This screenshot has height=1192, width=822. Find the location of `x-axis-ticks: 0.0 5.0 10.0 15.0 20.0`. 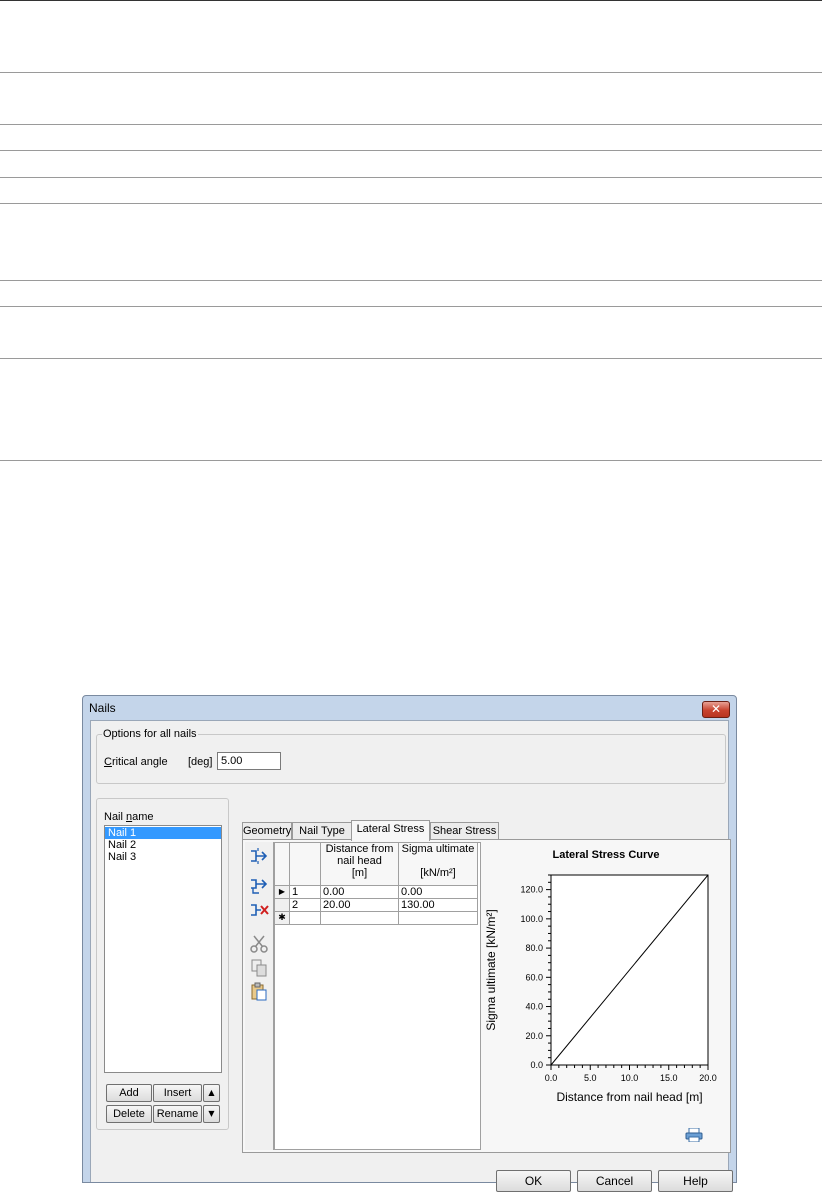

x-axis-ticks: 0.0 5.0 10.0 15.0 20.0 is located at coordinates (631, 1074).